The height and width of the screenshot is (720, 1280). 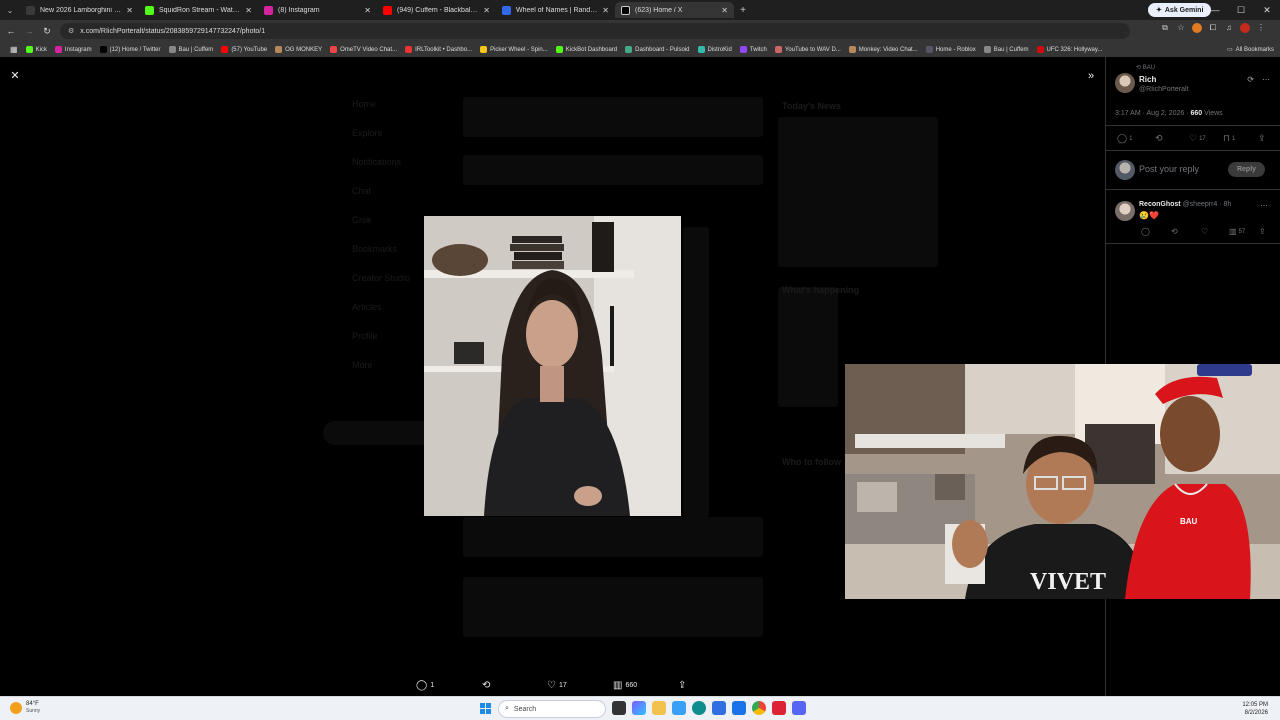 What do you see at coordinates (659, 708) in the screenshot?
I see `file-explorer-icon` at bounding box center [659, 708].